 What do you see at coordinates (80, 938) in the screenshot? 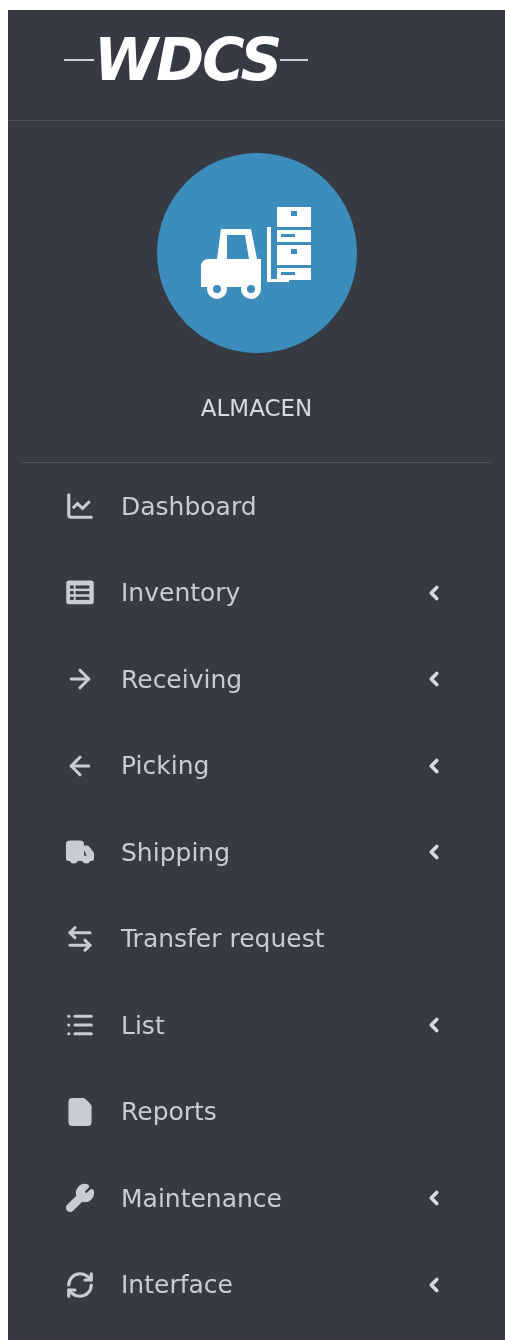
I see `exchange-icon` at bounding box center [80, 938].